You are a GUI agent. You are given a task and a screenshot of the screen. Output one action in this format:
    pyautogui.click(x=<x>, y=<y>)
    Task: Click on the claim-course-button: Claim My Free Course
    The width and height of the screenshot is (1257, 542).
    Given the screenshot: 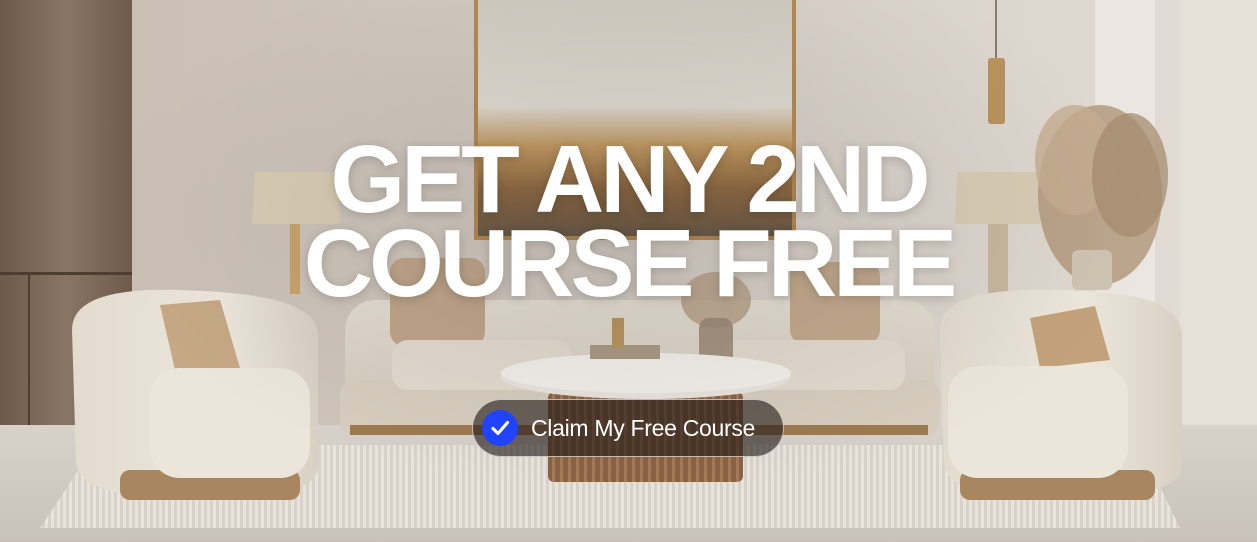 What is the action you would take?
    pyautogui.click(x=628, y=428)
    